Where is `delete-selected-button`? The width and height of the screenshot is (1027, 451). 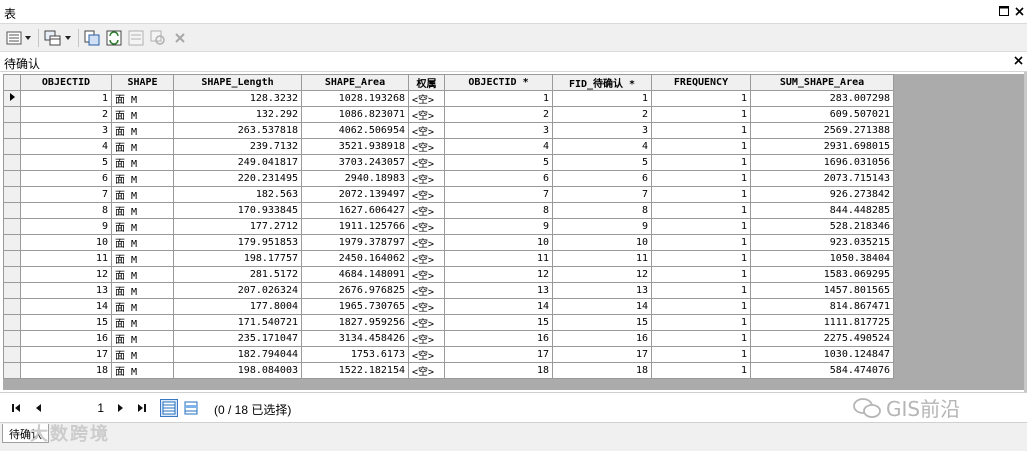
delete-selected-button is located at coordinates (180, 38).